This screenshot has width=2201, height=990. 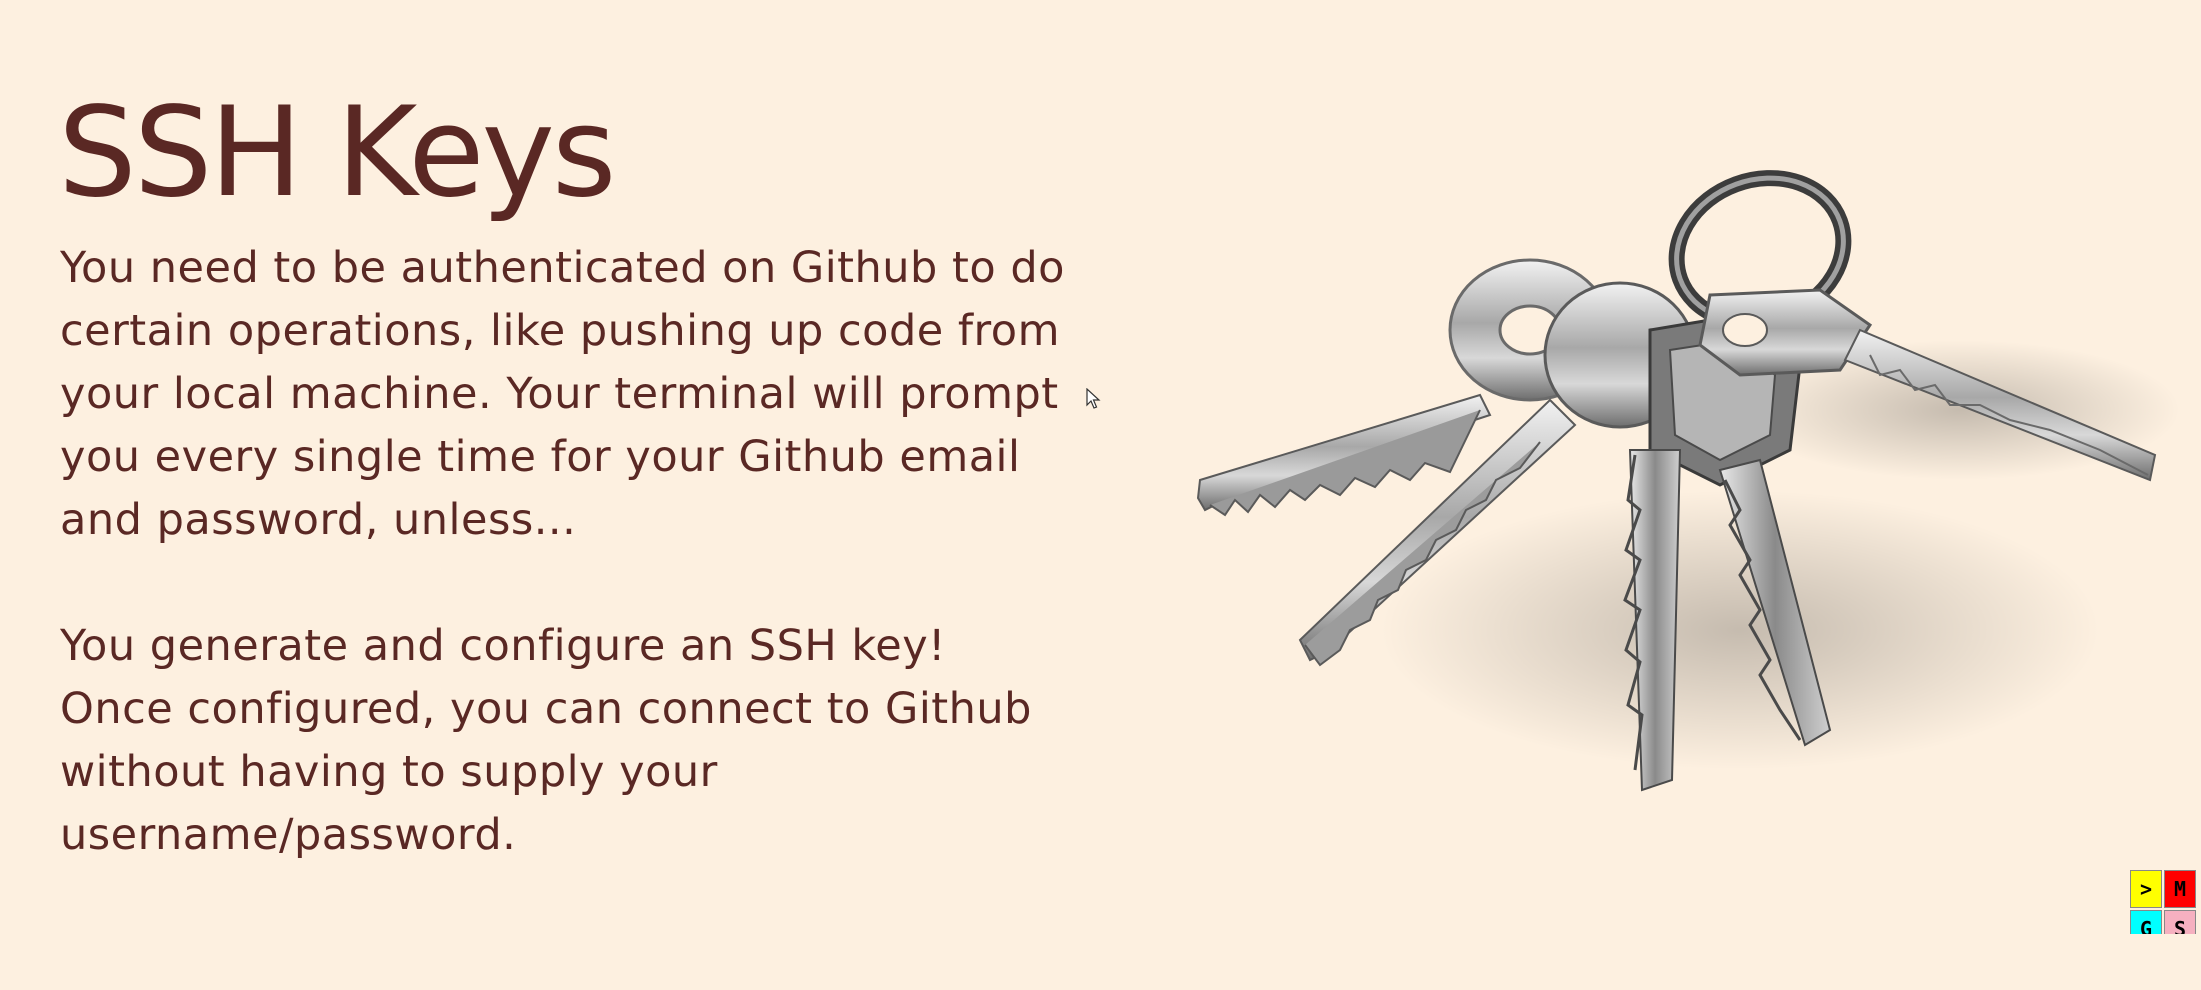 What do you see at coordinates (1093, 398) in the screenshot?
I see `mouse-cursor-icon` at bounding box center [1093, 398].